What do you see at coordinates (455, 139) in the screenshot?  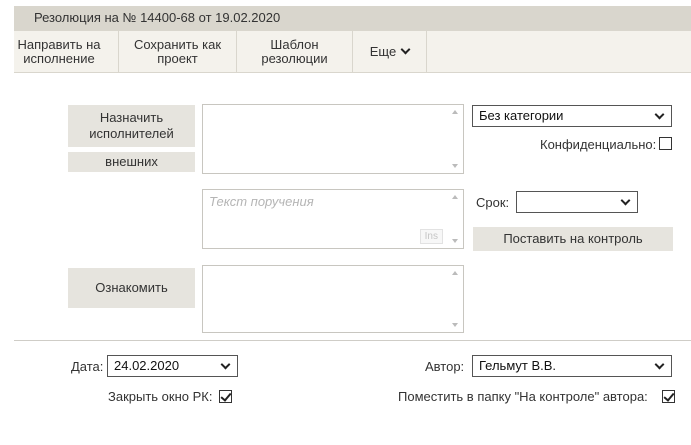 I see `executors-scrollbar` at bounding box center [455, 139].